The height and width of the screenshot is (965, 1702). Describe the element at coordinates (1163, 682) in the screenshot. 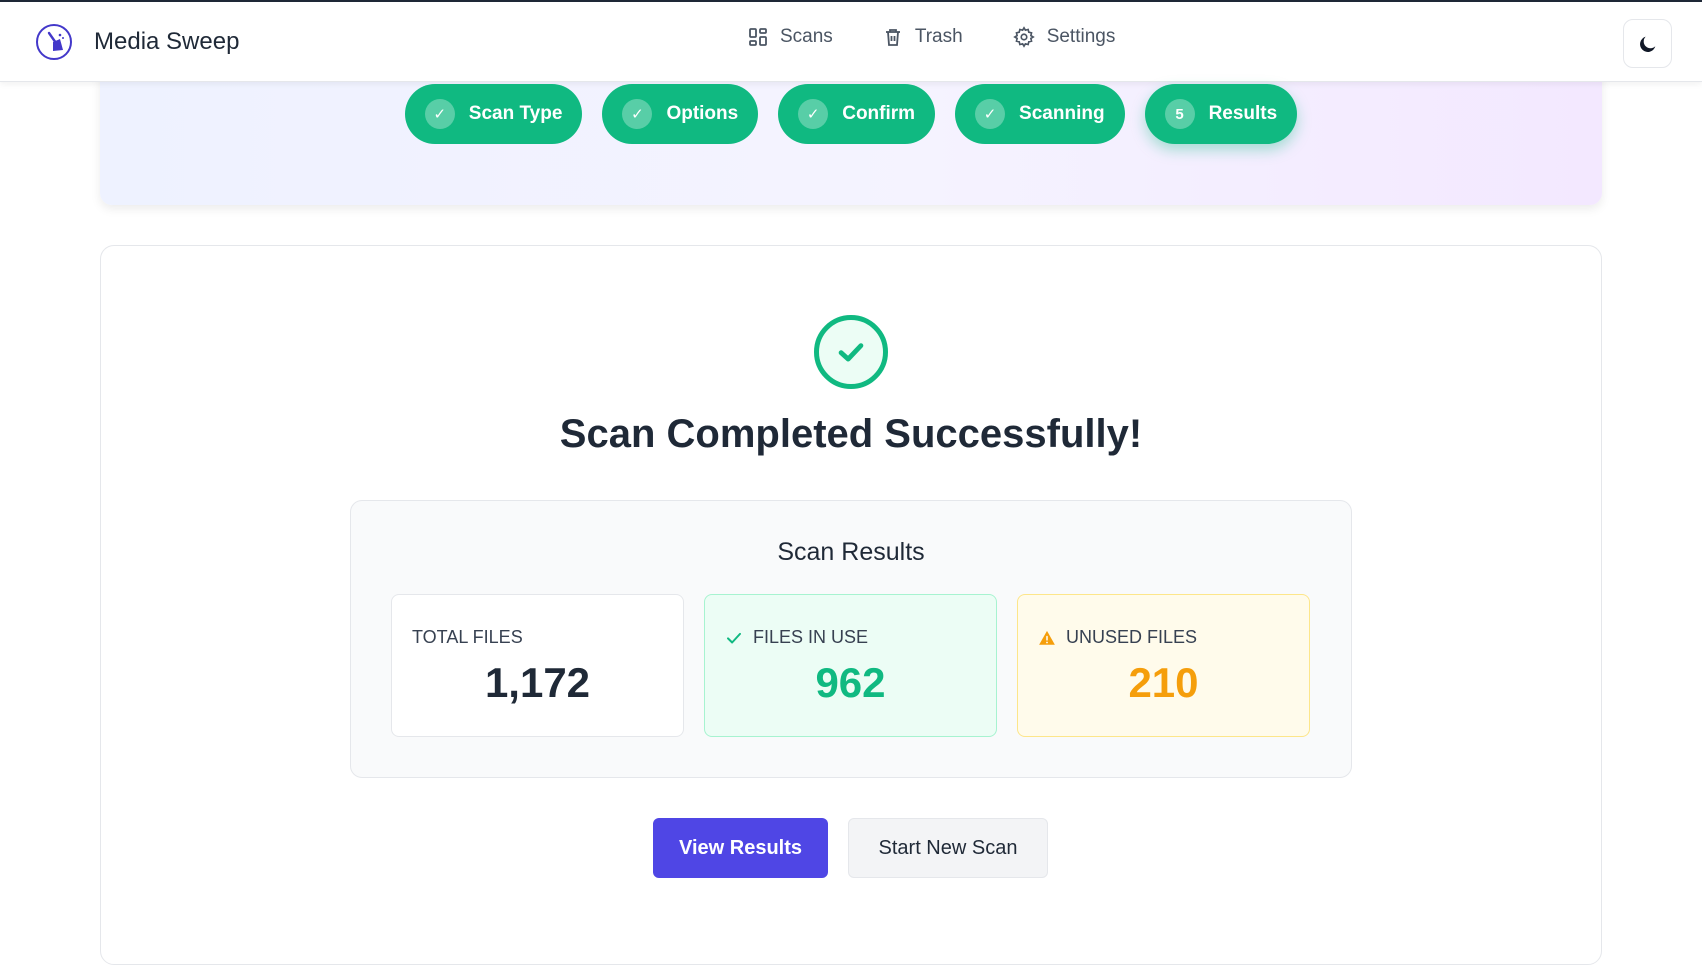

I see `stat-value: 210` at that location.